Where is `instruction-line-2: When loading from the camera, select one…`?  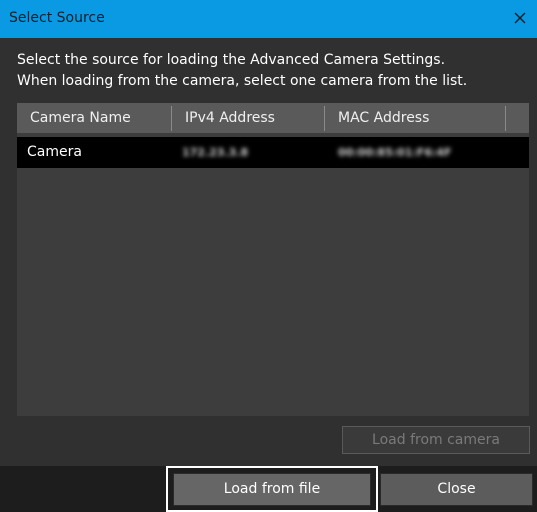
instruction-line-2: When loading from the camera, select one… is located at coordinates (242, 81).